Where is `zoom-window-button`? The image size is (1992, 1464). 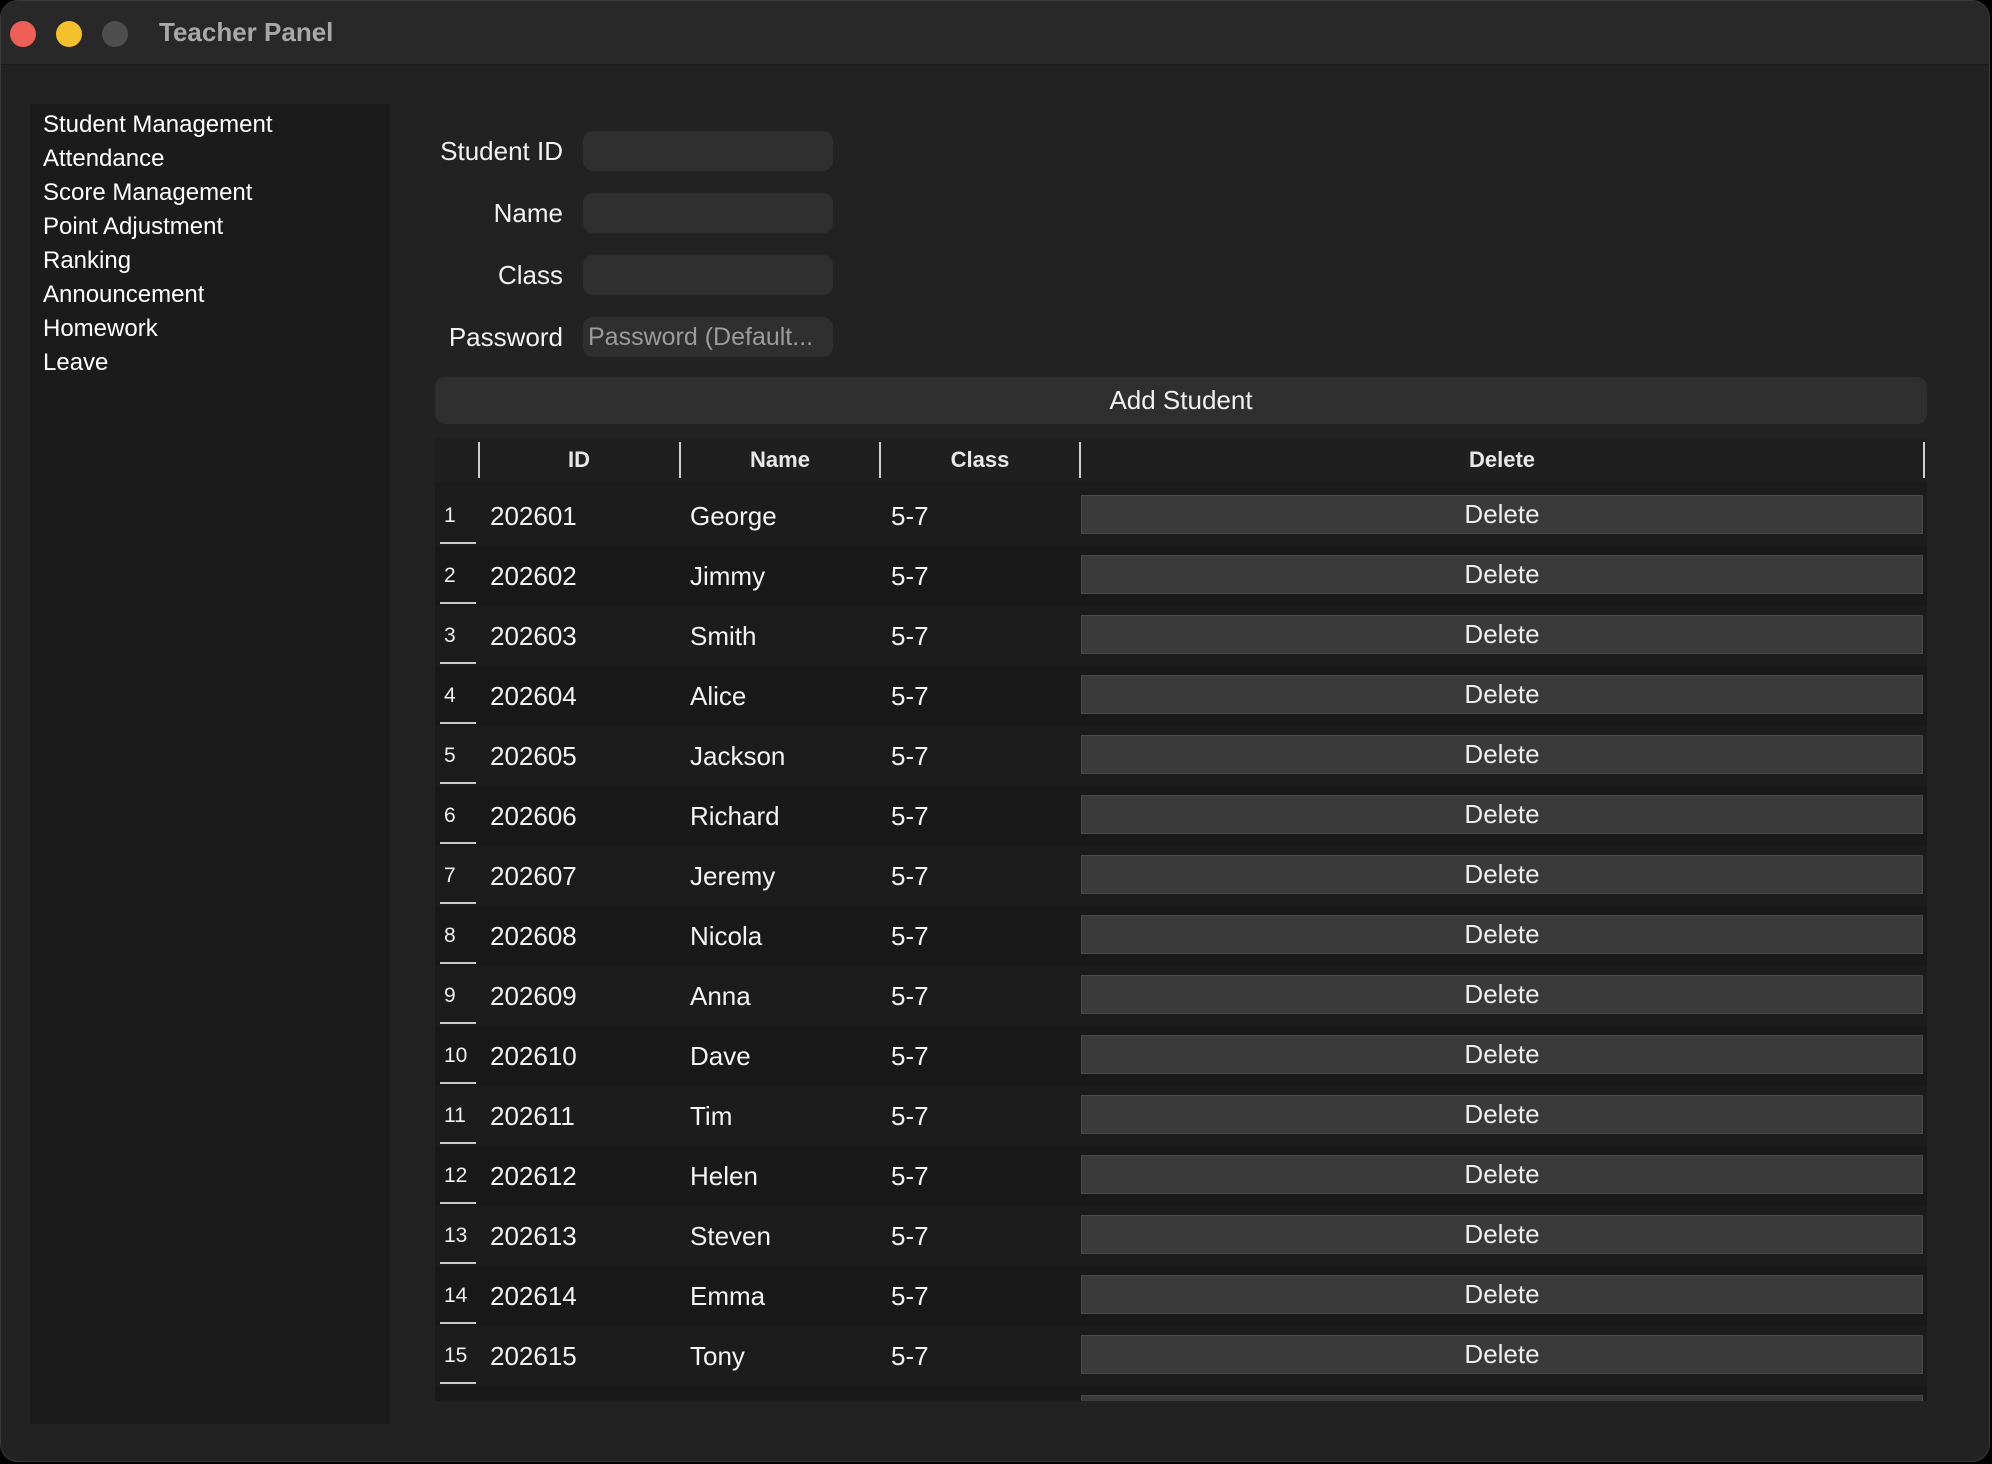
zoom-window-button is located at coordinates (115, 34).